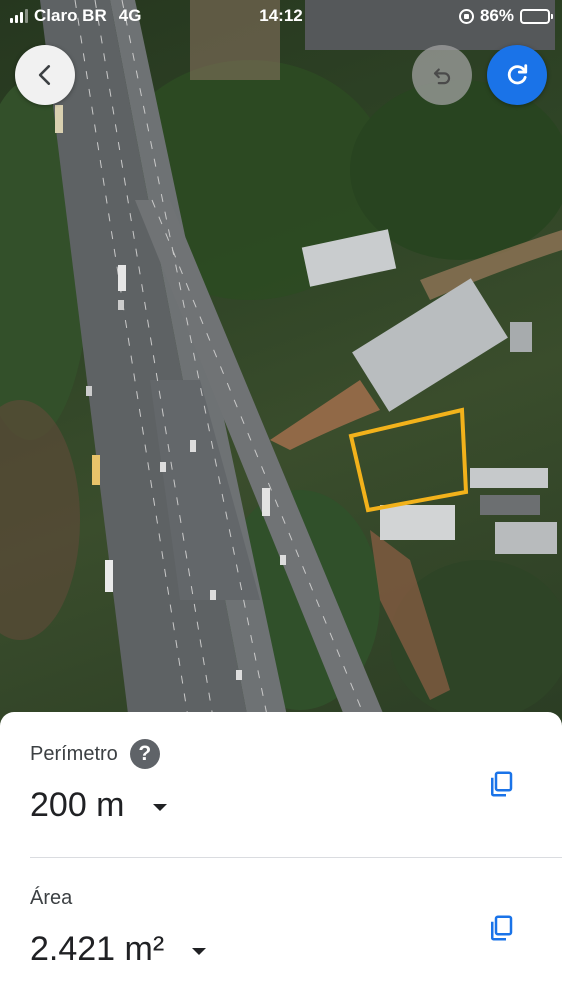 This screenshot has width=562, height=1000. Describe the element at coordinates (536, 16) in the screenshot. I see `battery-icon` at that location.